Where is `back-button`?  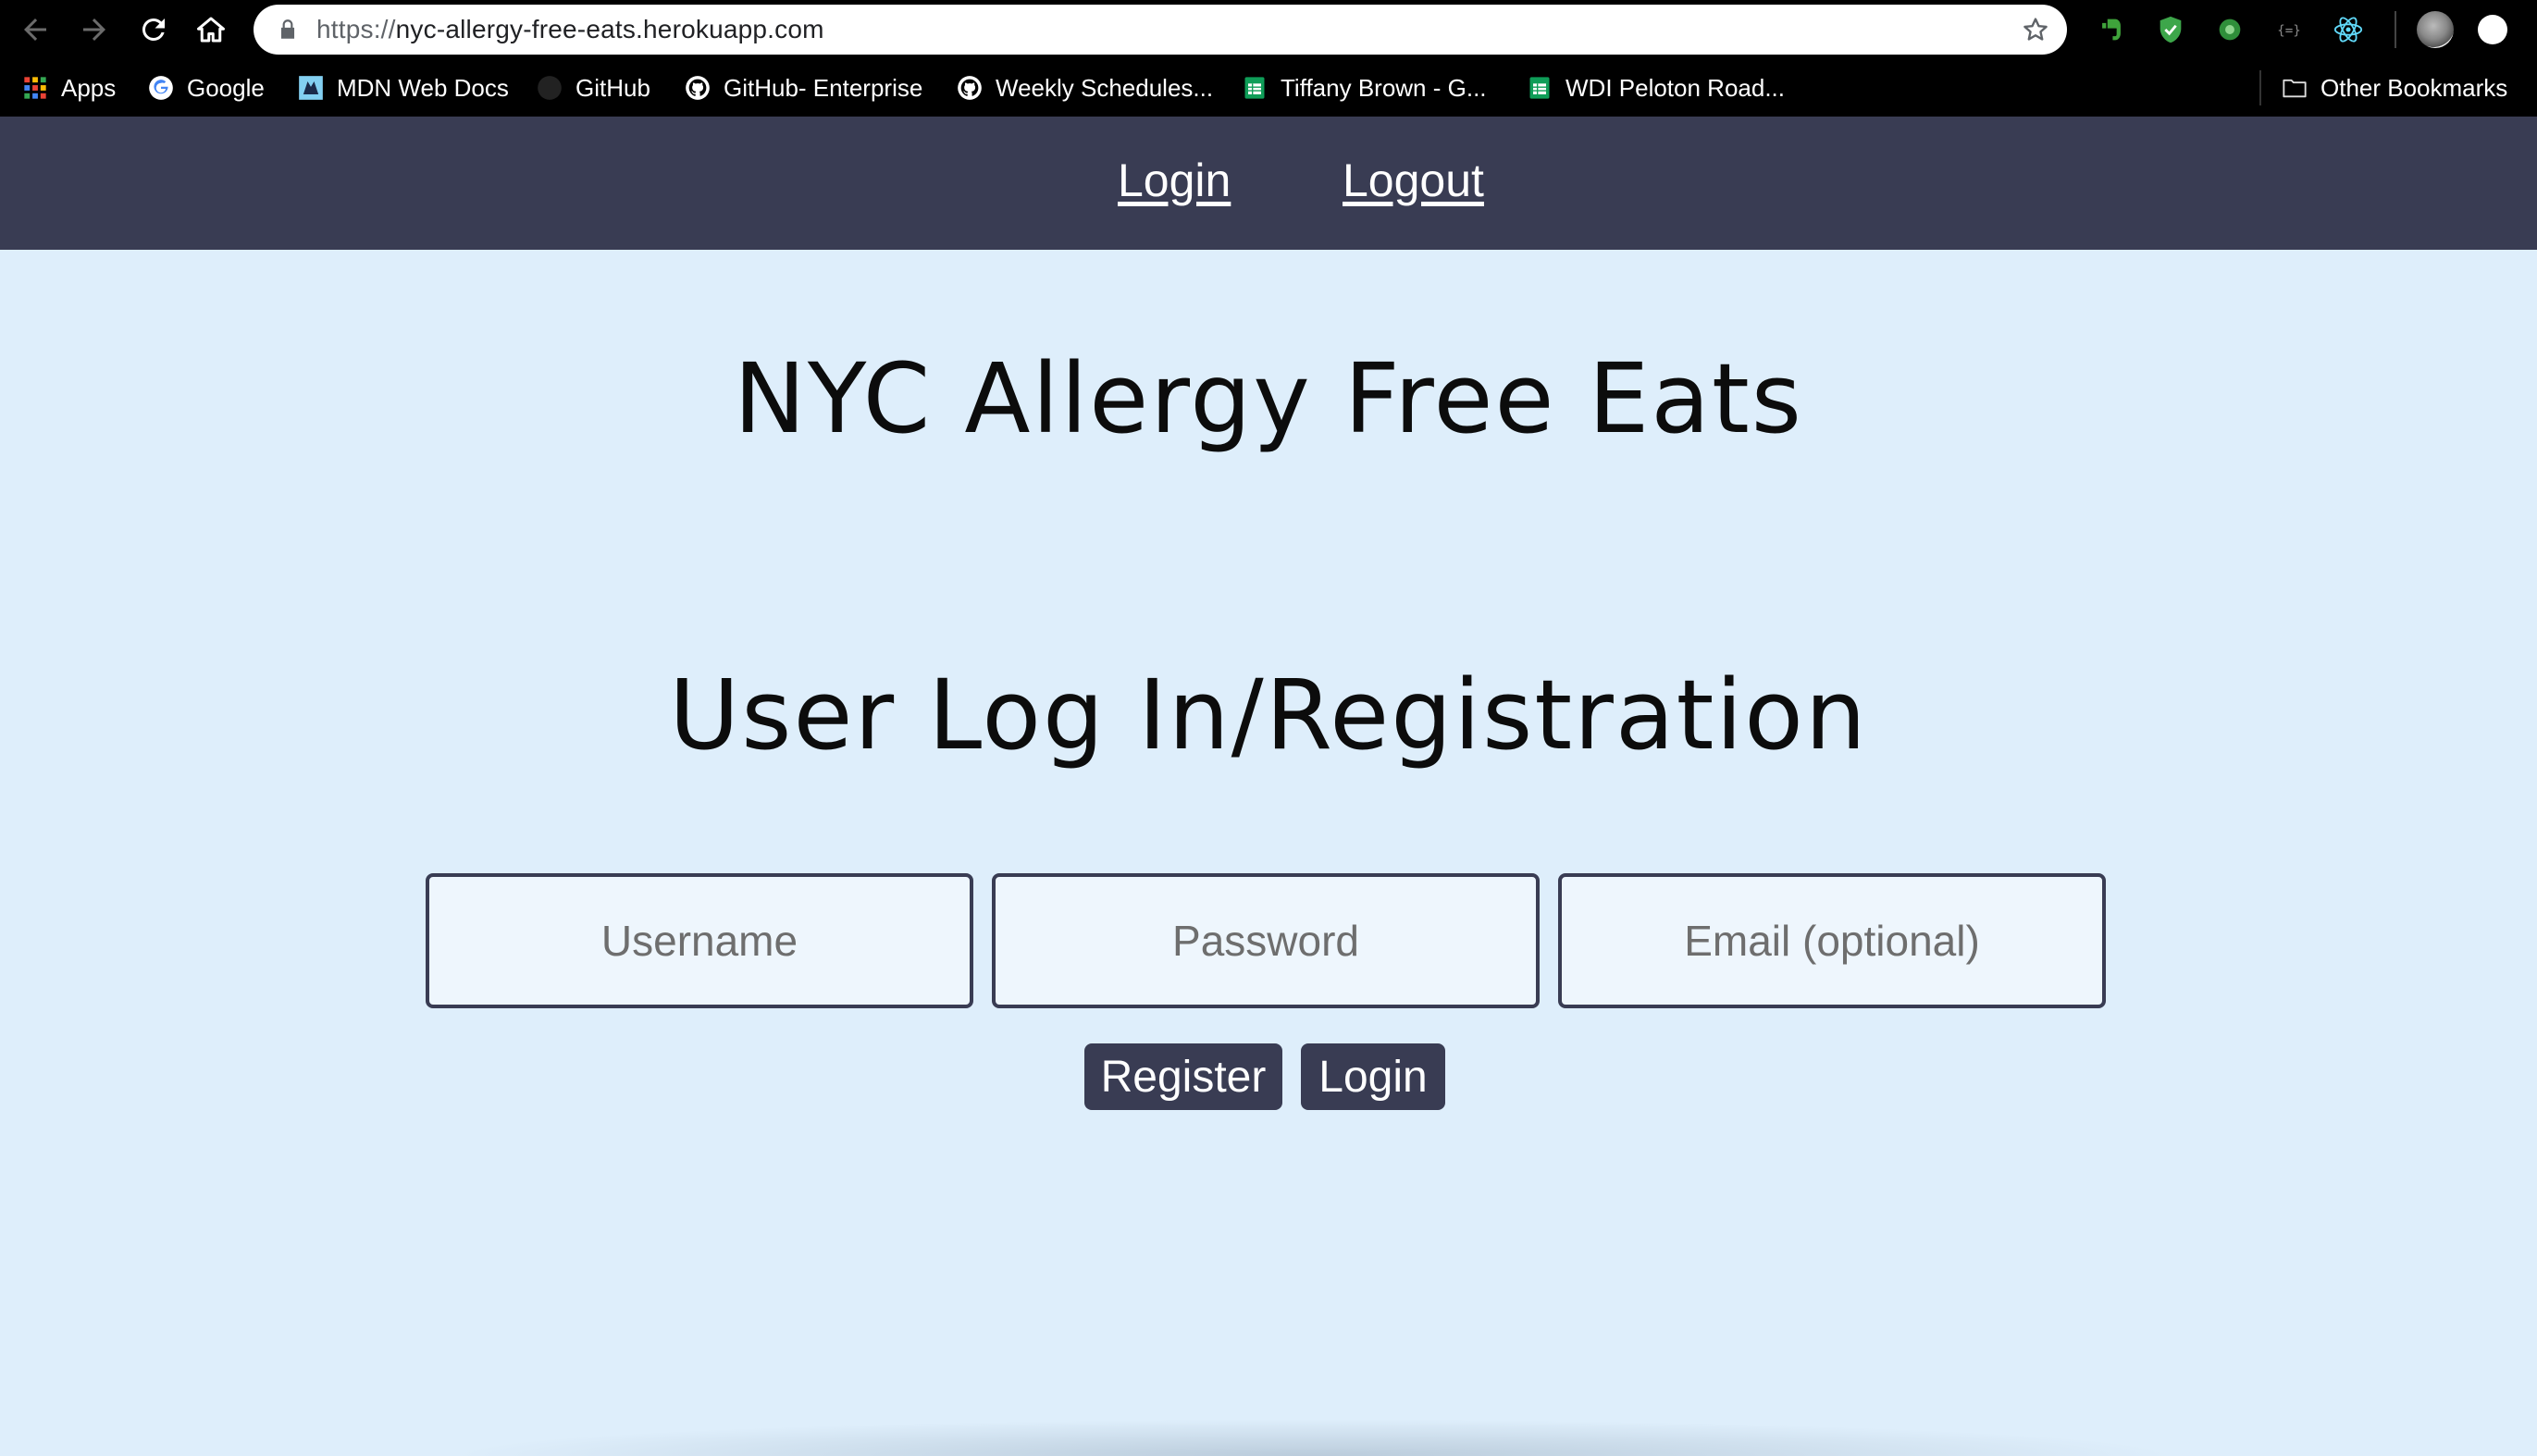
back-button is located at coordinates (35, 29).